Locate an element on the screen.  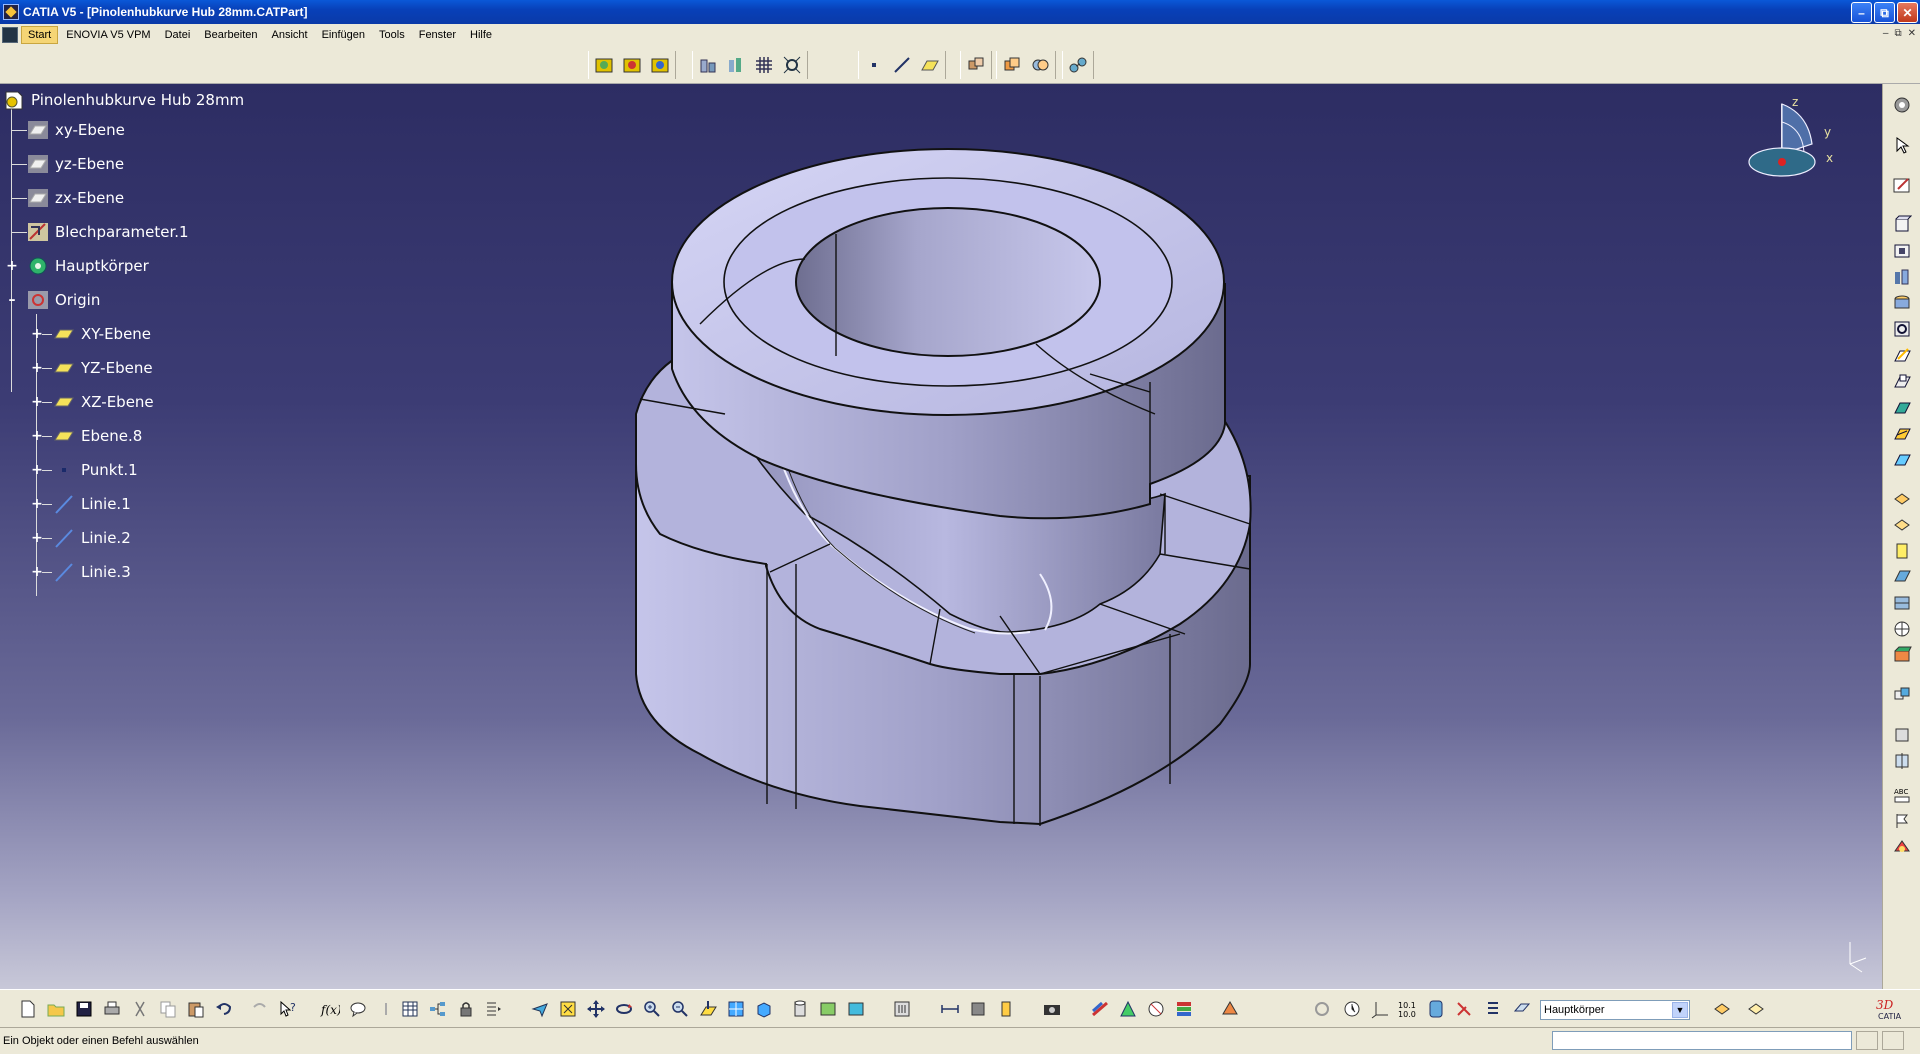
inertia-icon is located at coordinates (736, 65).